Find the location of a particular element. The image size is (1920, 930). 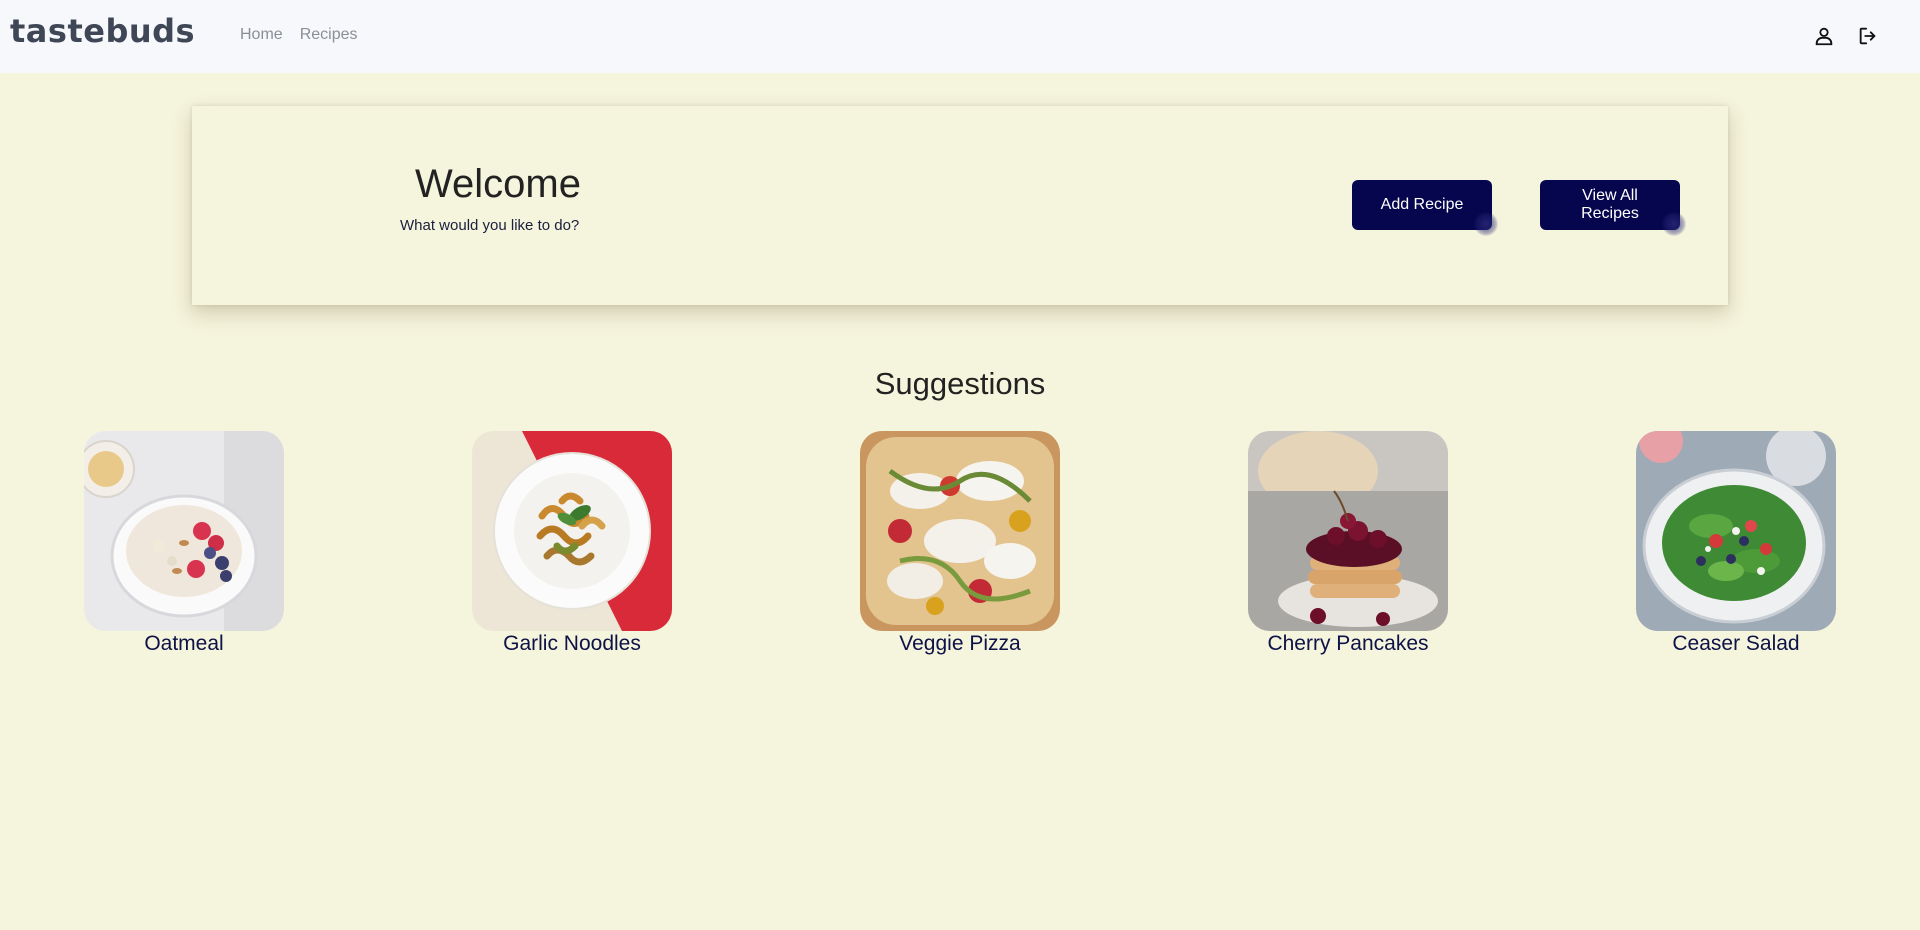

suggestion-card-oatmeal: Oatmeal is located at coordinates (184, 543).